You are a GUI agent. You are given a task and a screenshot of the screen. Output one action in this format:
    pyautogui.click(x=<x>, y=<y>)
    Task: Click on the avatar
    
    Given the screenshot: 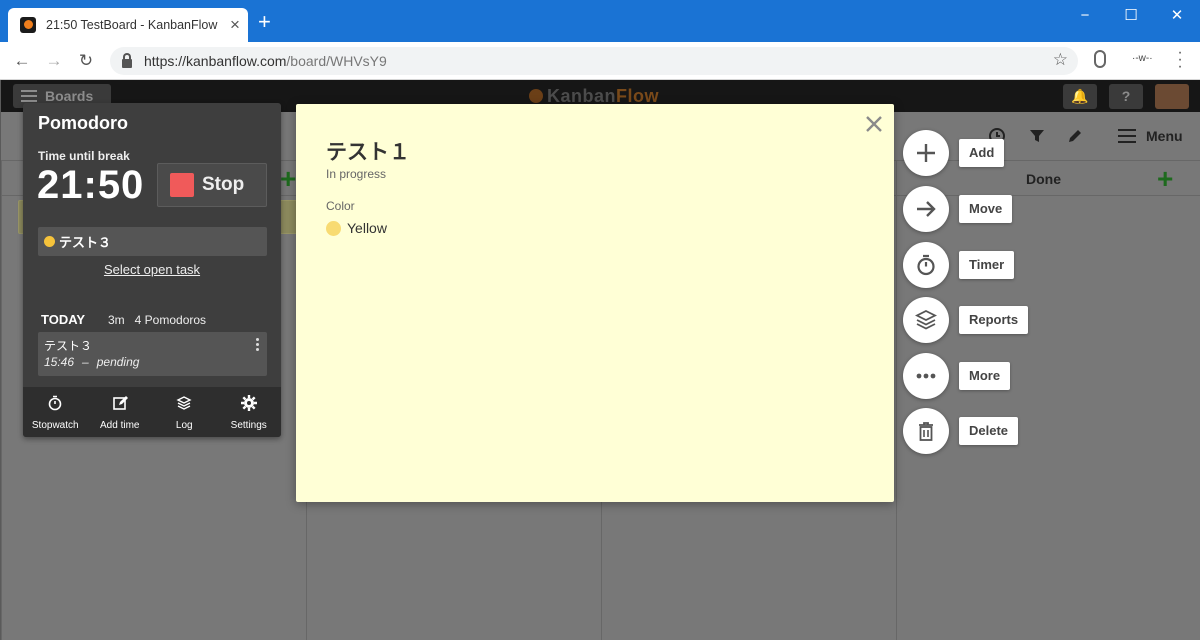 What is the action you would take?
    pyautogui.click(x=1172, y=96)
    